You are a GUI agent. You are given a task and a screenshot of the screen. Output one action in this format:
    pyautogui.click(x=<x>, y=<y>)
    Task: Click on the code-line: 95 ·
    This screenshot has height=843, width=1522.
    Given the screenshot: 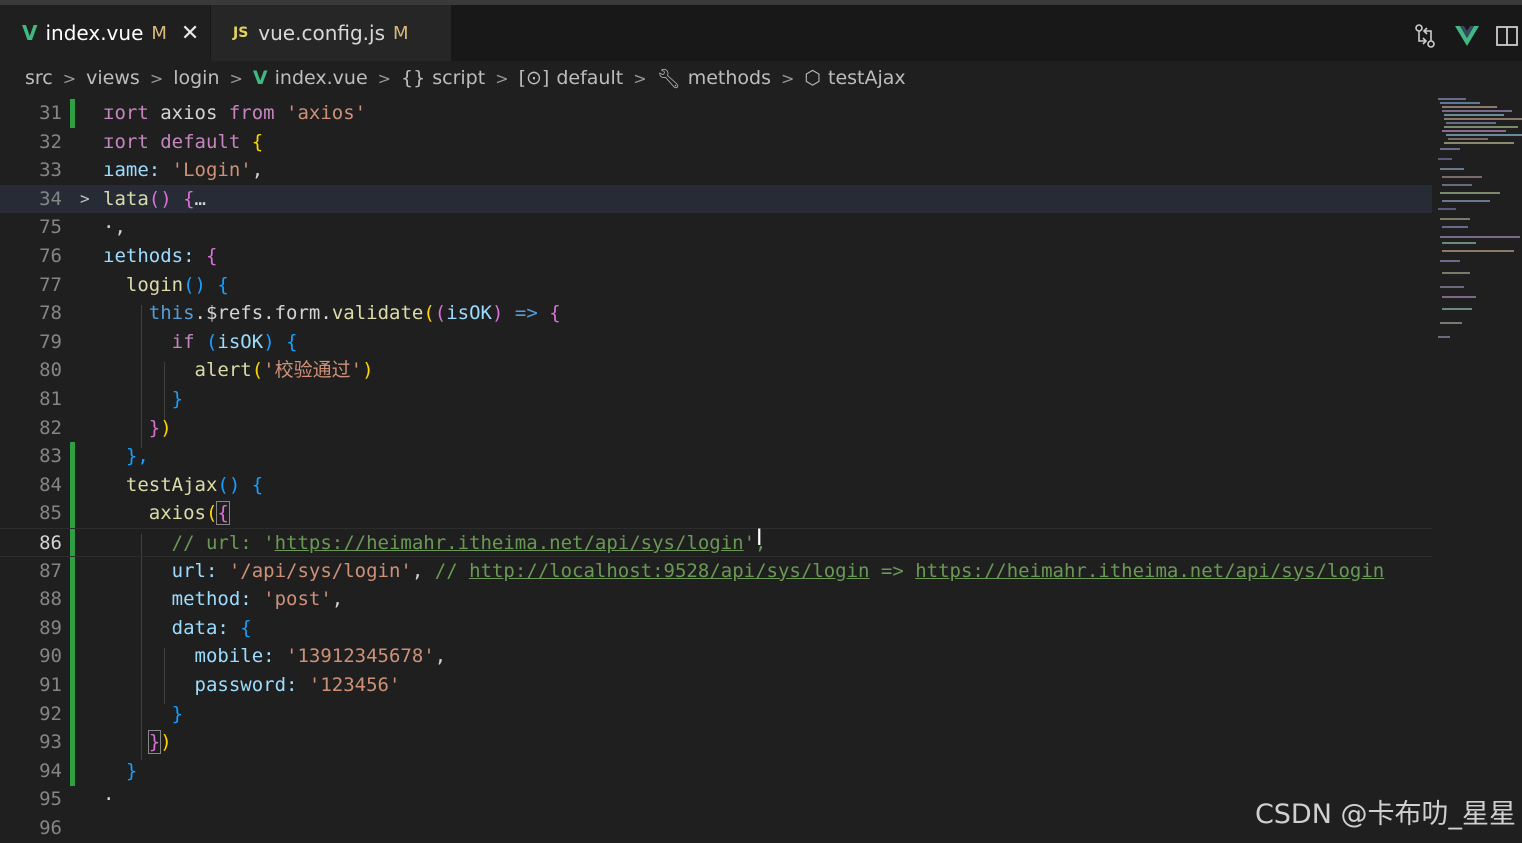 What is the action you would take?
    pyautogui.click(x=77, y=799)
    